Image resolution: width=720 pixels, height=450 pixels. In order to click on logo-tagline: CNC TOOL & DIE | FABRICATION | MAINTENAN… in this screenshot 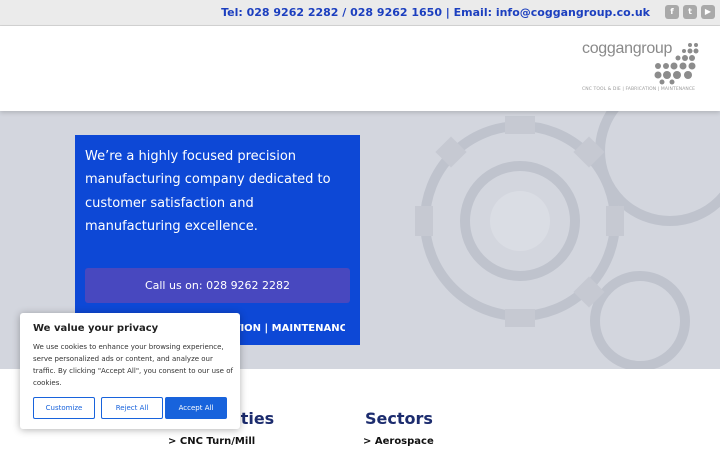, I will do `click(639, 89)`.